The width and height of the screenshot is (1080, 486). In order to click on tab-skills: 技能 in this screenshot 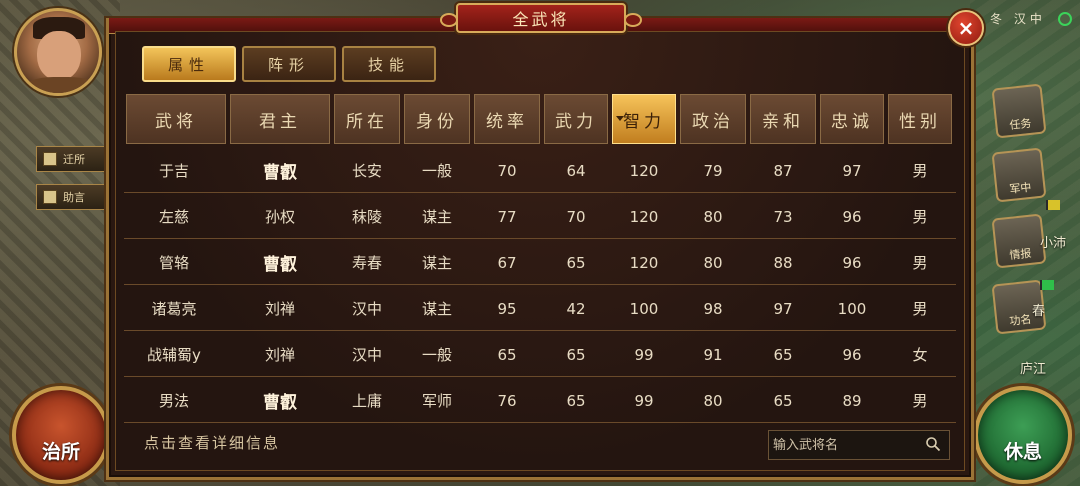, I will do `click(389, 64)`.